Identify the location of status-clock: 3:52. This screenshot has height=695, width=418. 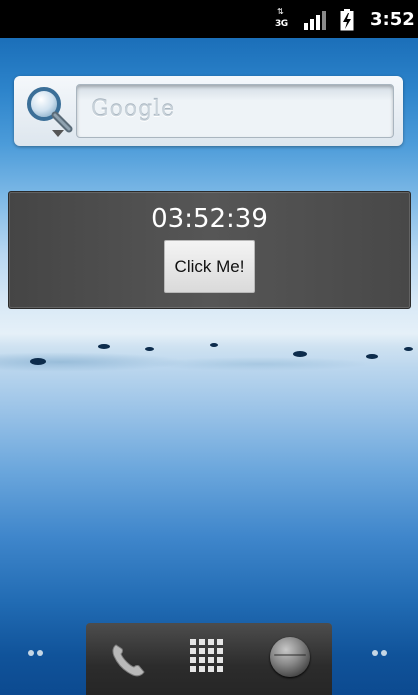
(392, 19).